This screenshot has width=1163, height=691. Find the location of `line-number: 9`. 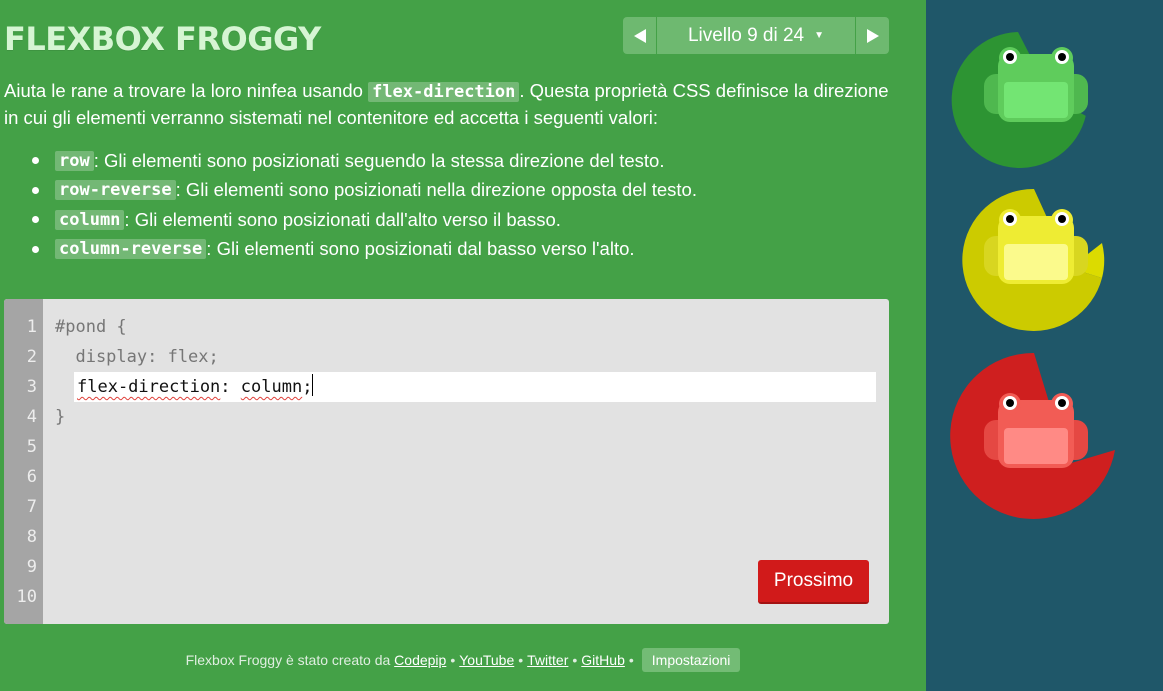

line-number: 9 is located at coordinates (31, 567).